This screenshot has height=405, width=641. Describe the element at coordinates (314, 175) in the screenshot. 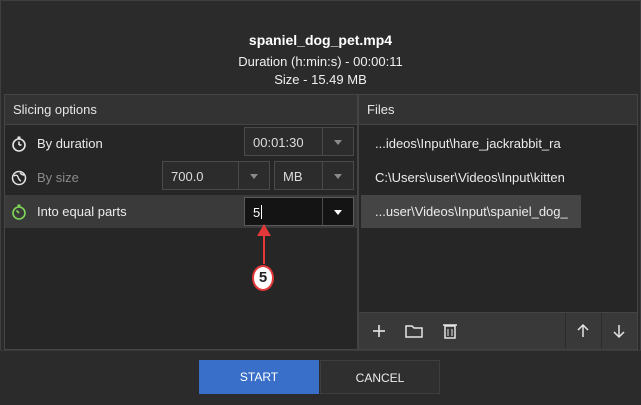

I see `size-unit-combobox: MB` at that location.